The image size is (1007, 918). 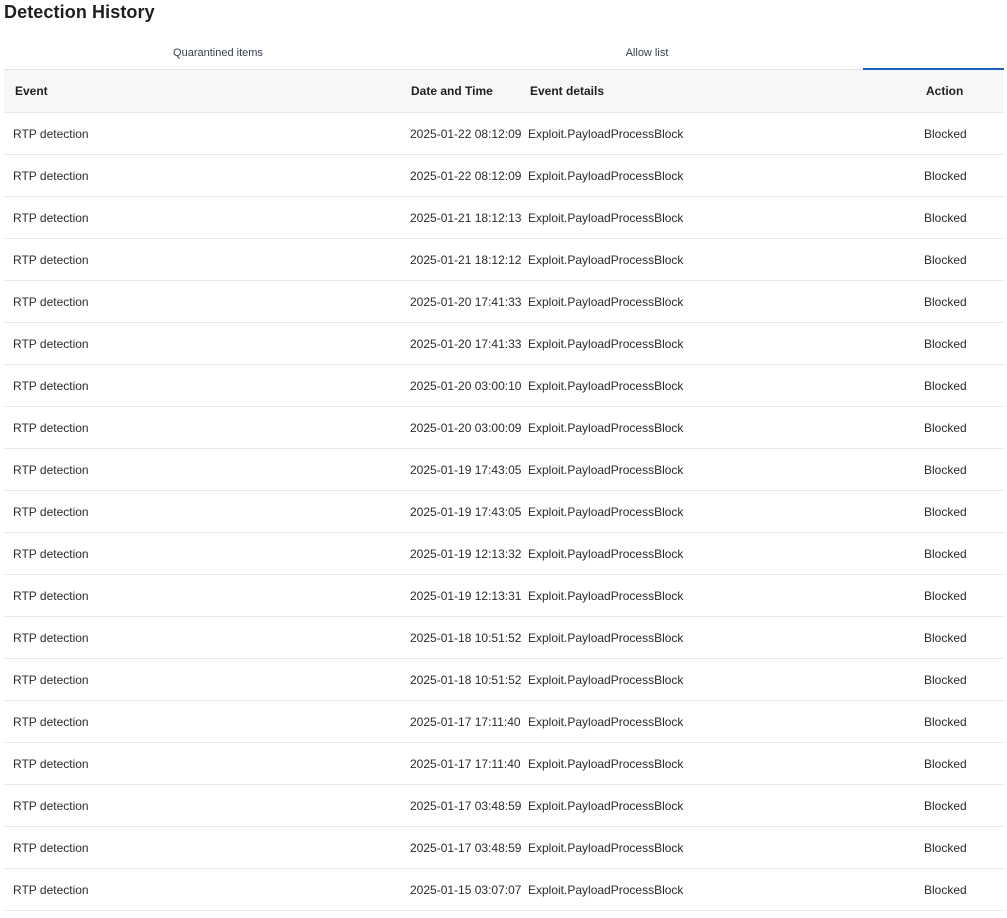 What do you see at coordinates (567, 91) in the screenshot?
I see `column-header-event-details: Event details` at bounding box center [567, 91].